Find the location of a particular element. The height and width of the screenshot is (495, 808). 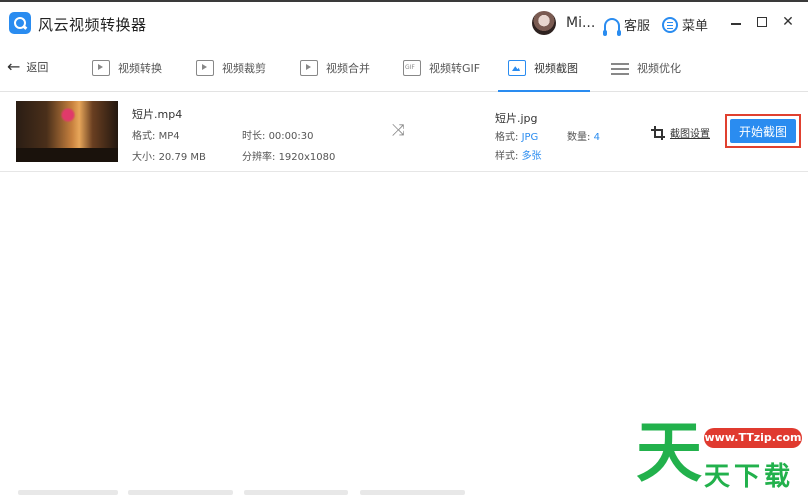

screenshot-icon is located at coordinates (517, 68).